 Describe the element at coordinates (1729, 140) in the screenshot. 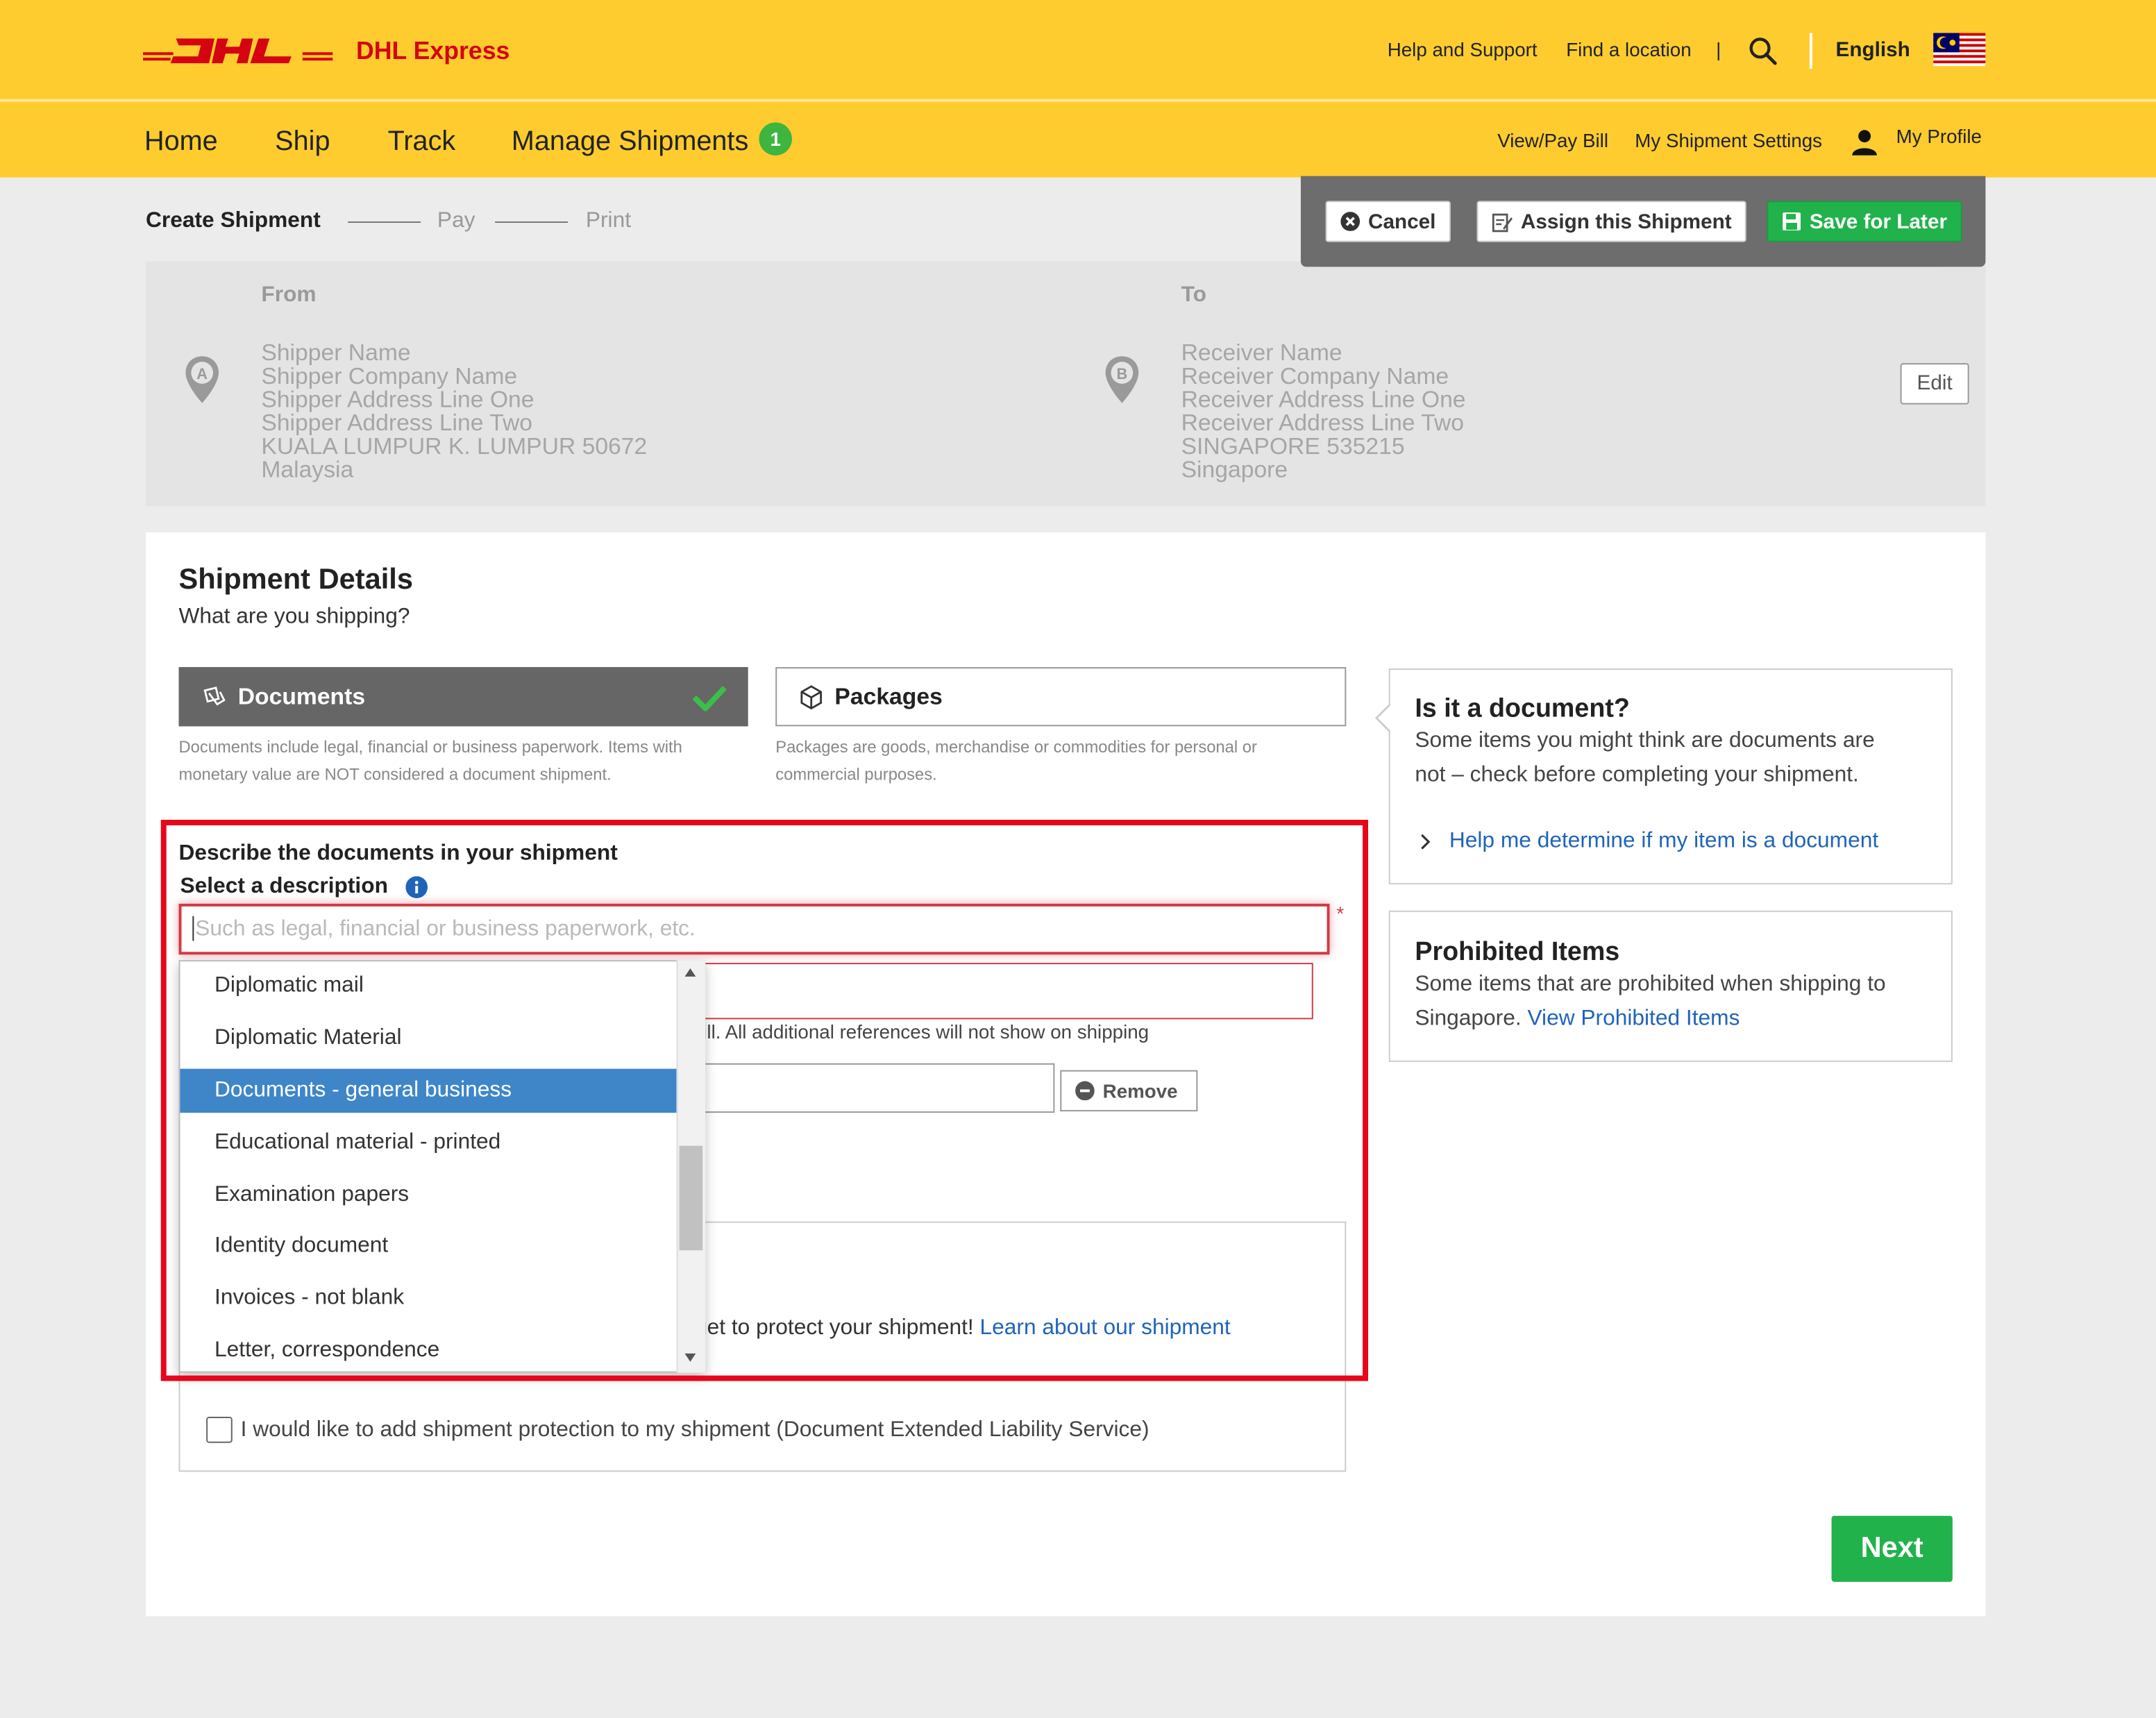

I see `shipment-settings-link: My Shipment Settings` at that location.